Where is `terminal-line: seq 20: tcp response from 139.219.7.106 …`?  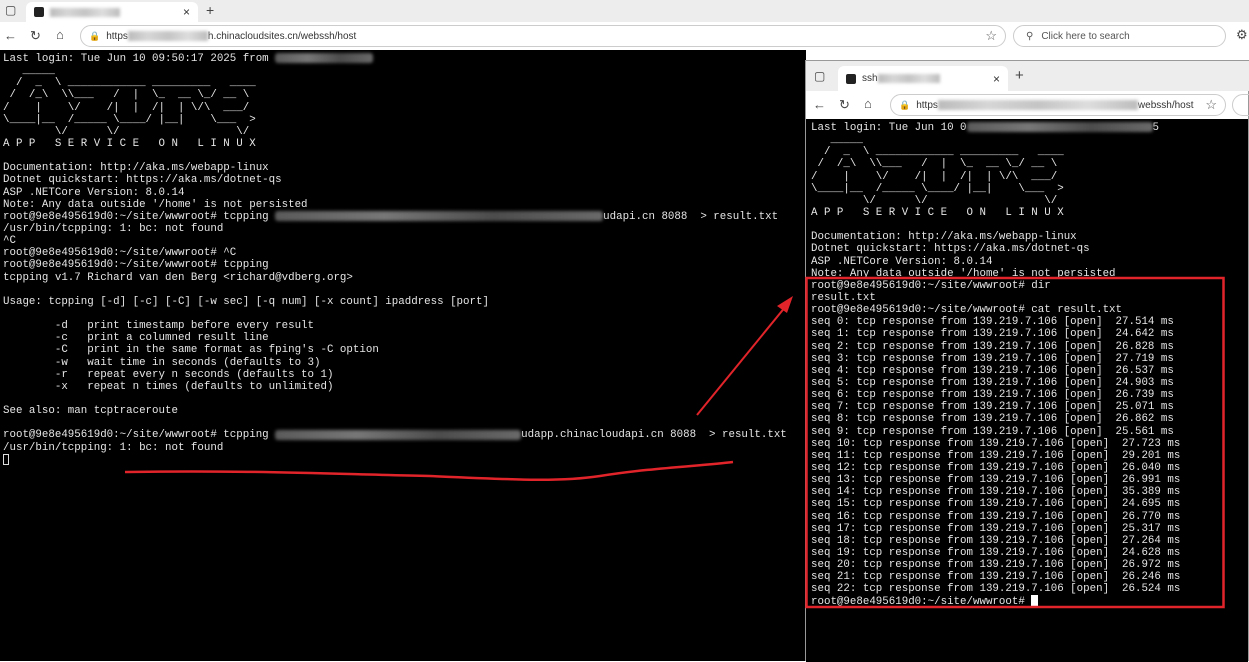 terminal-line: seq 20: tcp response from 139.219.7.106 … is located at coordinates (1029, 565).